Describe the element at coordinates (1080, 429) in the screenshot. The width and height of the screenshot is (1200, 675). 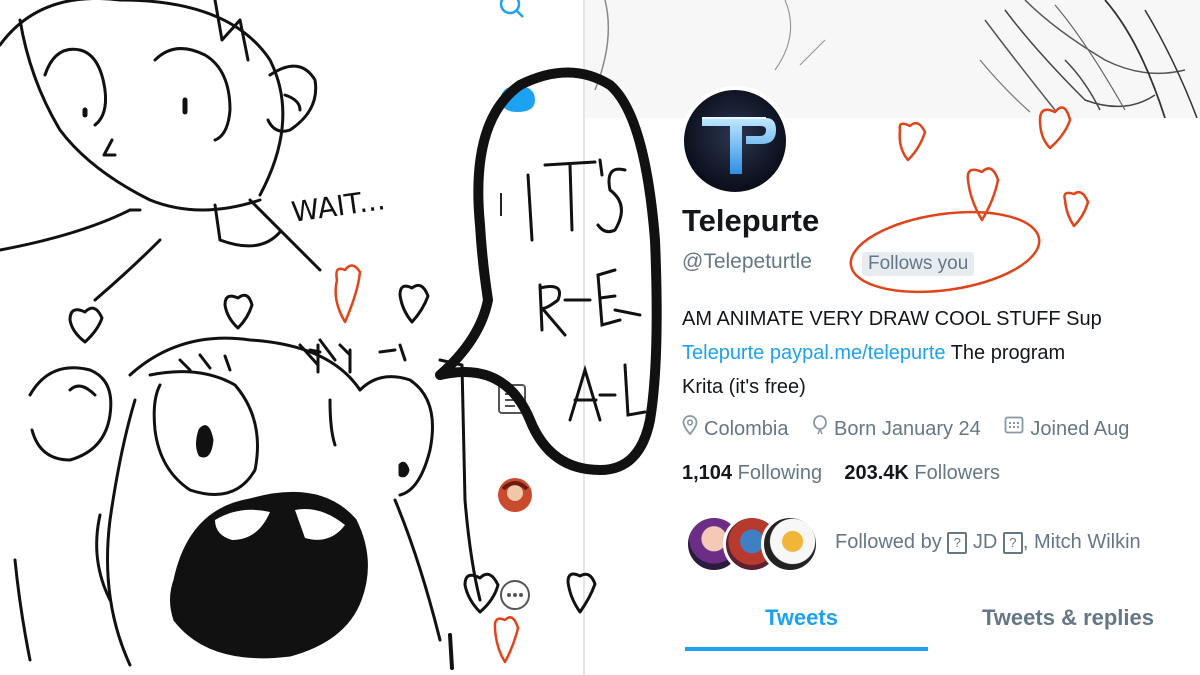
I see `joined-text: Joined Aug` at that location.